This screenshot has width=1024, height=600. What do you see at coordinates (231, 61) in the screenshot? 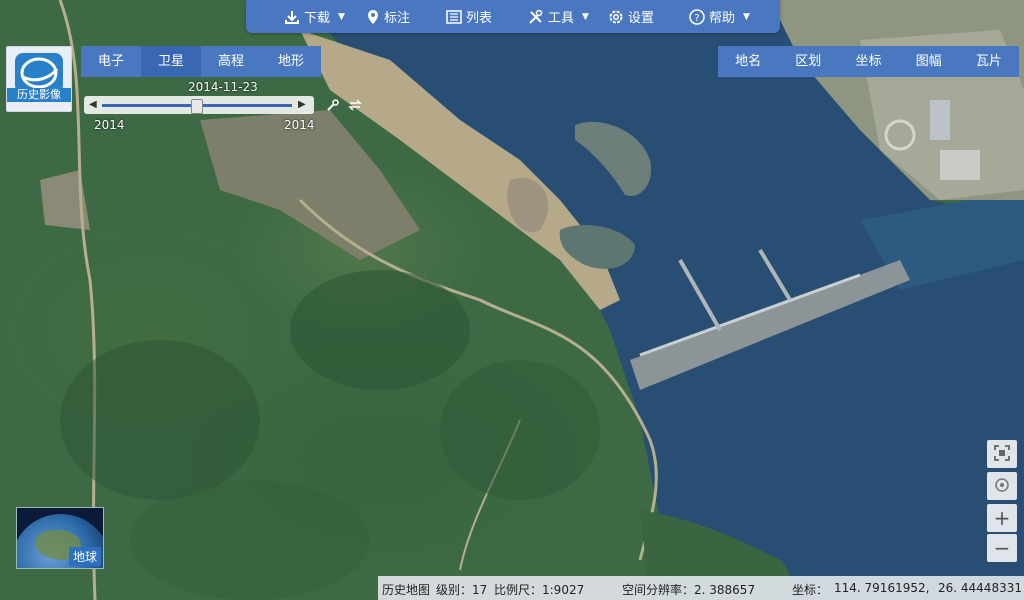
I see `tab-elevation: 高程` at bounding box center [231, 61].